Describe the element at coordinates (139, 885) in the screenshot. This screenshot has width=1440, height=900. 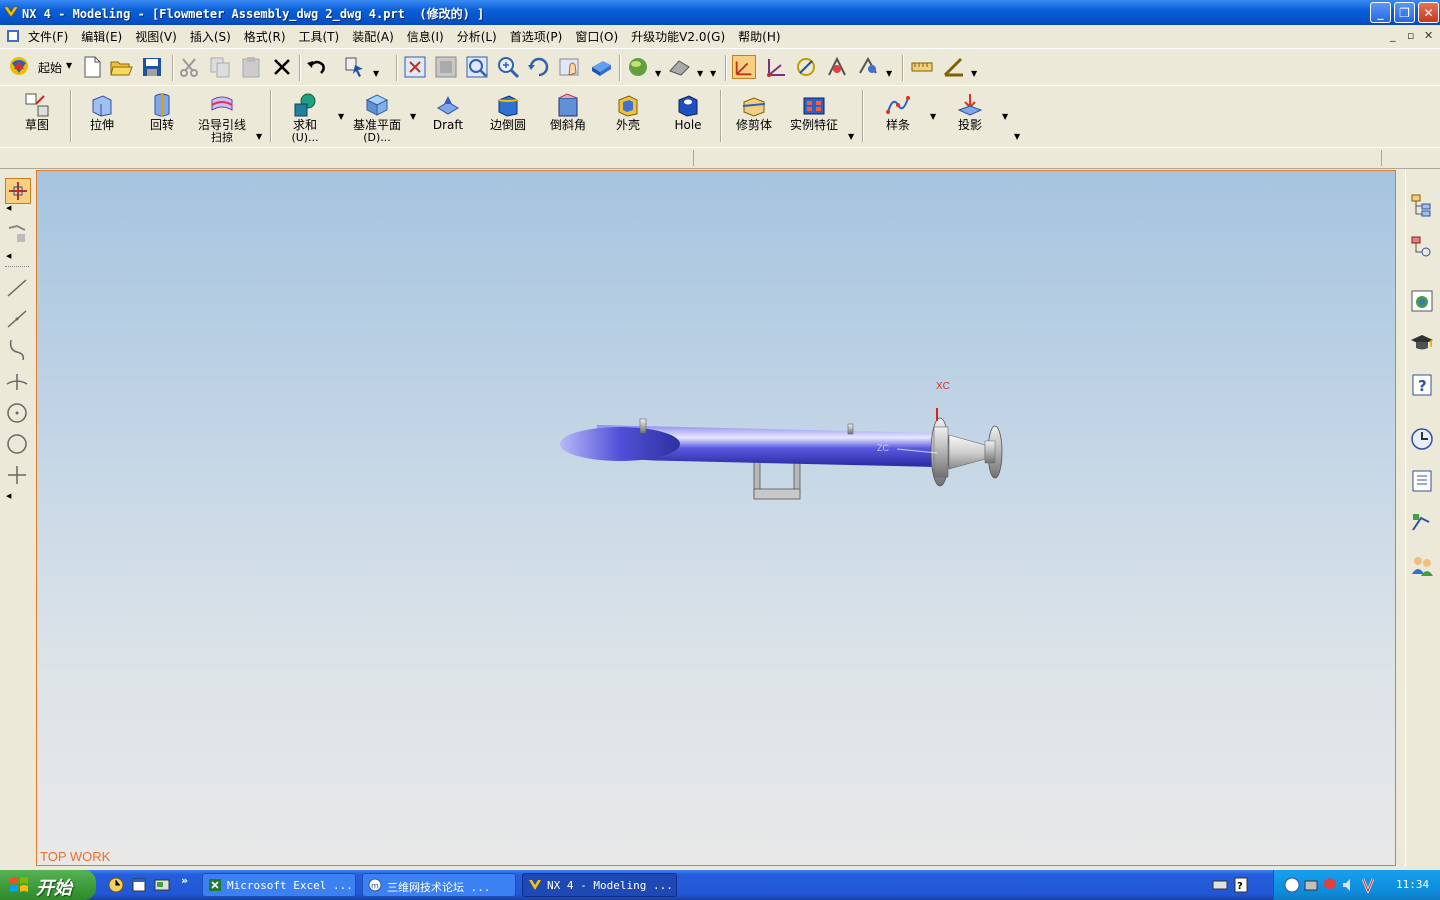
I see `quicklaunch-calendar-icon` at that location.